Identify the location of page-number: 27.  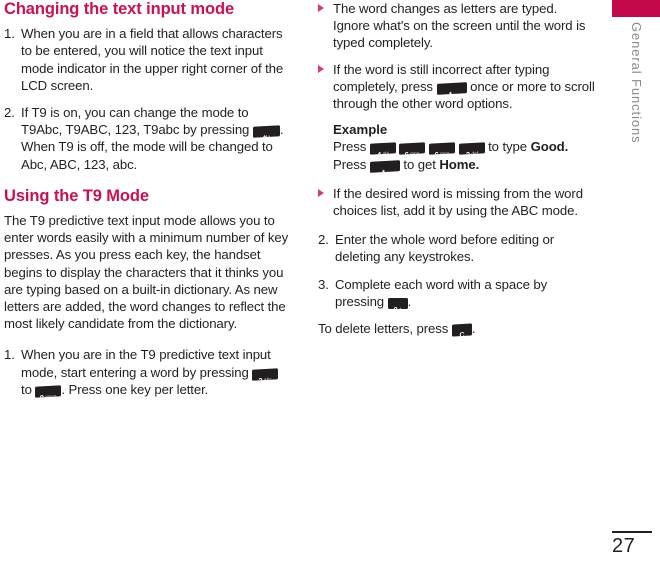
(624, 546).